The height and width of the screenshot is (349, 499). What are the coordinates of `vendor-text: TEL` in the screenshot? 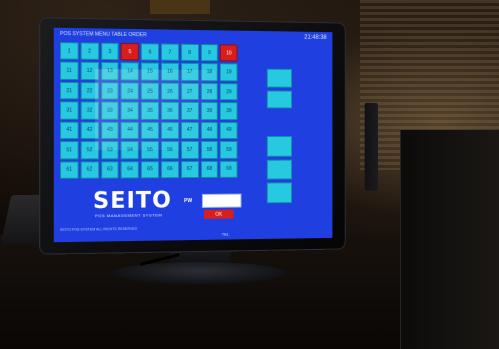 It's located at (225, 234).